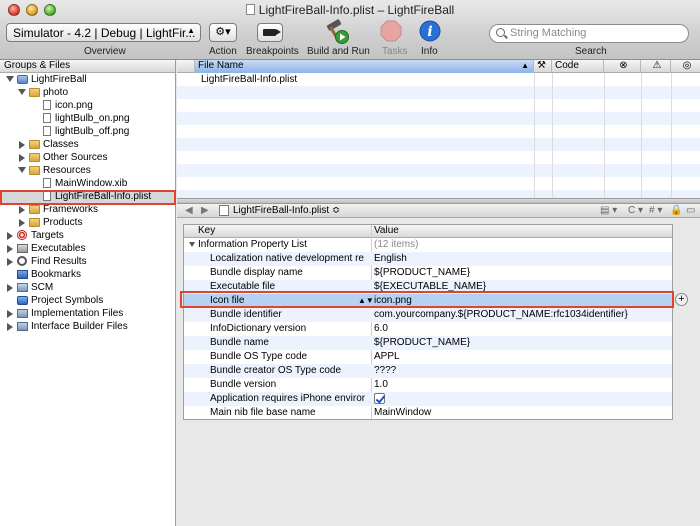 The height and width of the screenshot is (526, 700). I want to click on tree-item-label: MainWindow.xib, so click(91, 183).